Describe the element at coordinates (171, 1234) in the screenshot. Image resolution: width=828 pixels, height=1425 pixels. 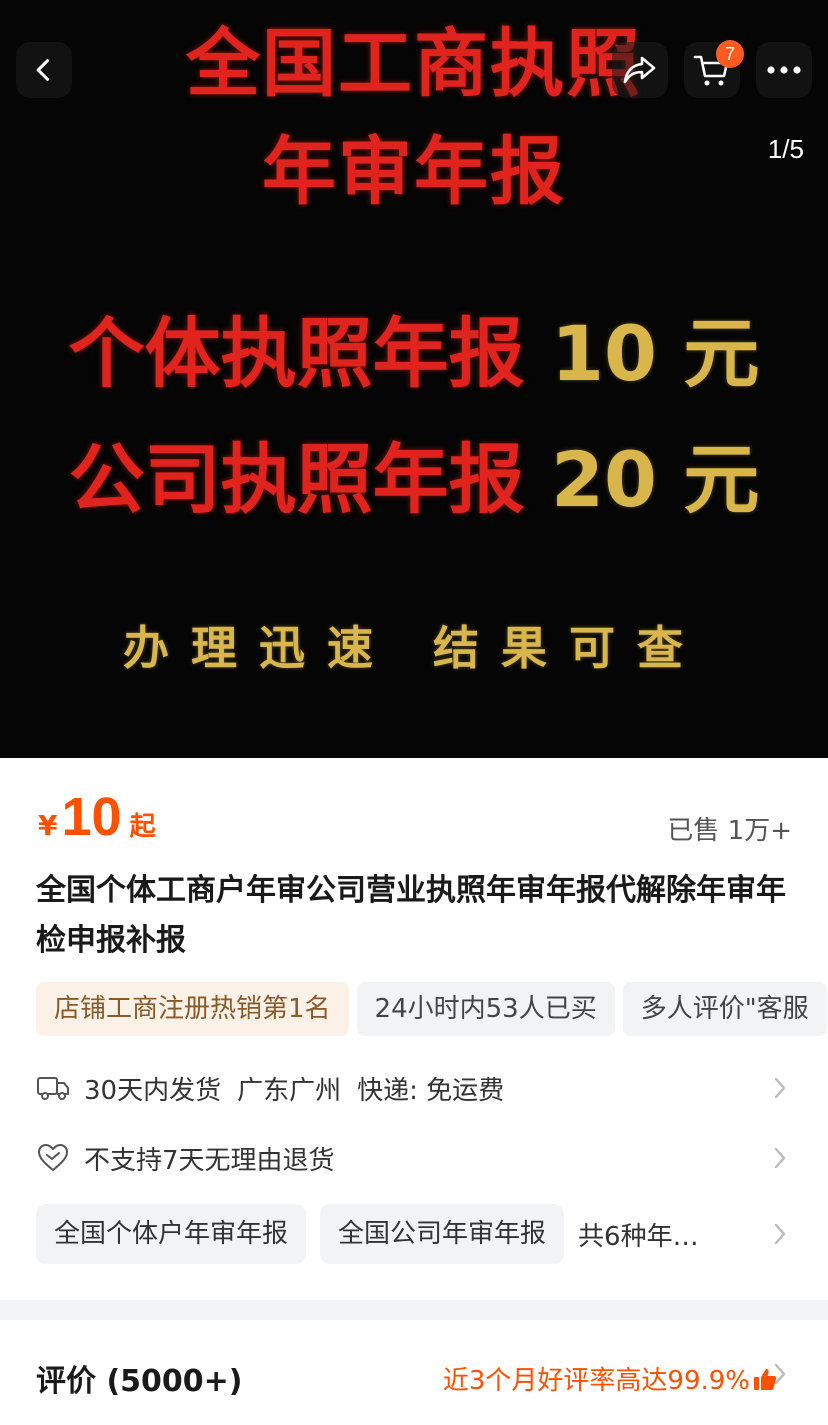
I see `sku-option-individual: 全国个体户年审年报` at that location.